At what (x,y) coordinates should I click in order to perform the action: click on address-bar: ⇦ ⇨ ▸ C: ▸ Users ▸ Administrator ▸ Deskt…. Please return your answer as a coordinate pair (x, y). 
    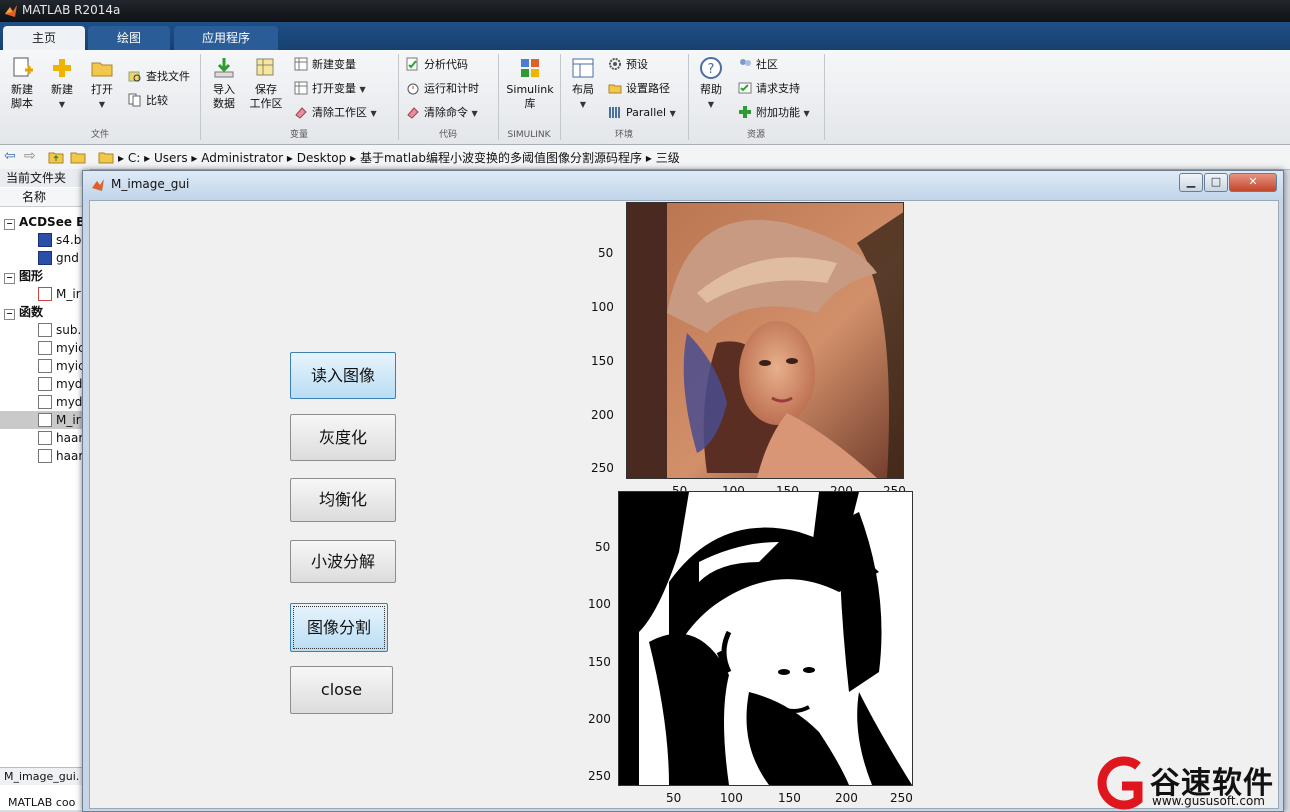
    Looking at the image, I should click on (645, 157).